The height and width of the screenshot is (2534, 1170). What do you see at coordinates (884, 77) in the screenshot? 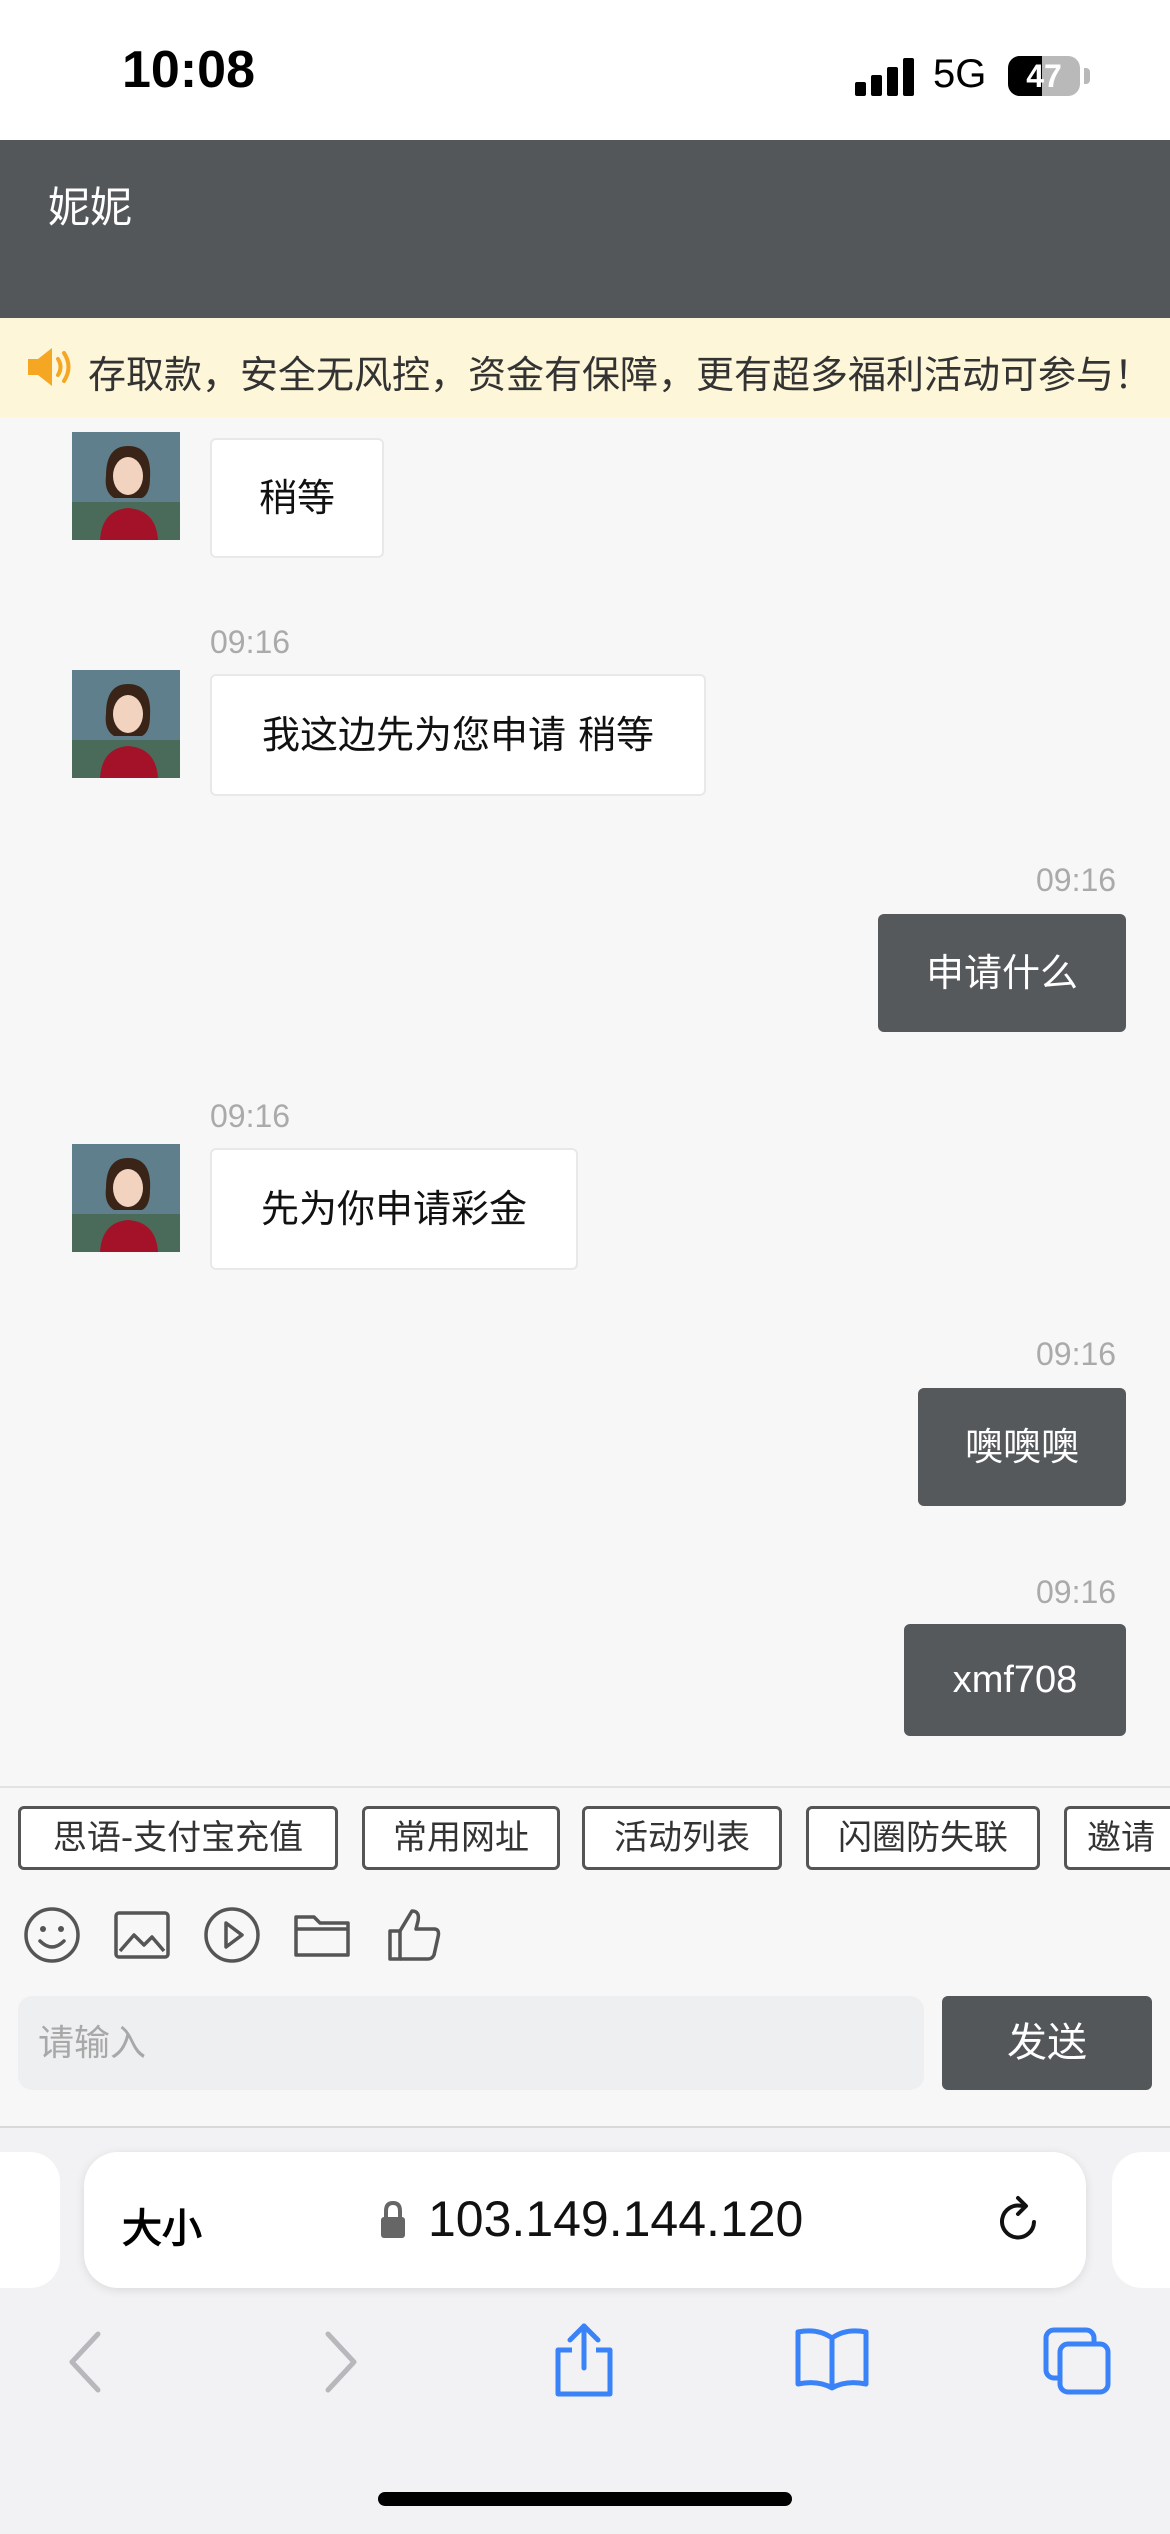
I see `cellular-signal-icon` at bounding box center [884, 77].